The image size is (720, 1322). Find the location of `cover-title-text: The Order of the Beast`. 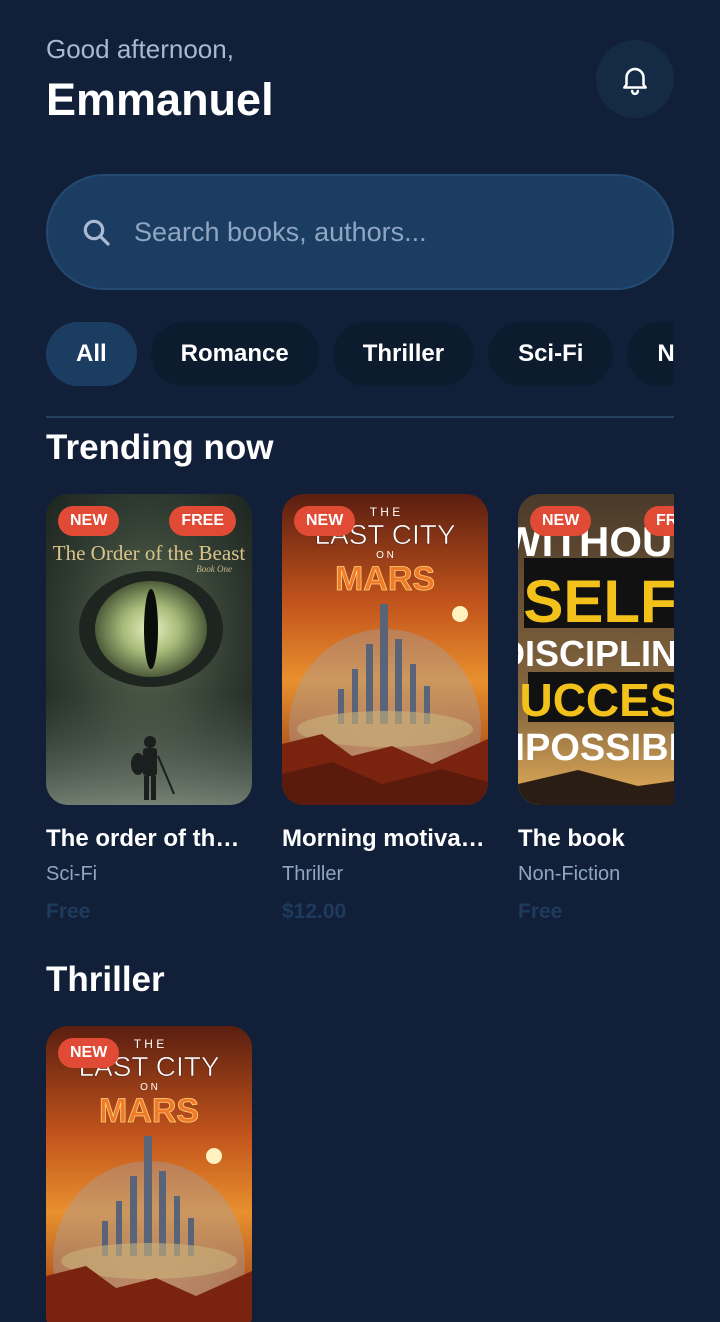

cover-title-text: The Order of the Beast is located at coordinates (149, 553).